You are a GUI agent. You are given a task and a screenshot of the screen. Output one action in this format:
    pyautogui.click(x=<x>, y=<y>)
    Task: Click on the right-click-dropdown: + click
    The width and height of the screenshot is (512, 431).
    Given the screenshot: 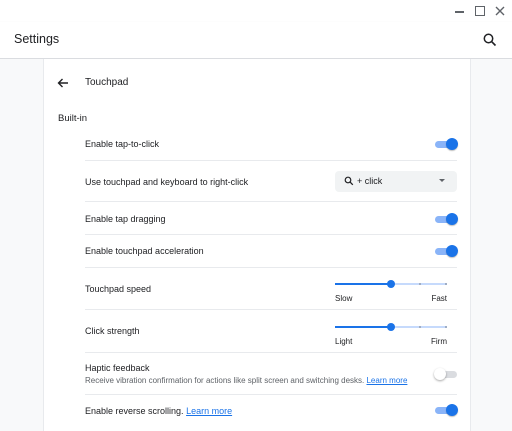 What is the action you would take?
    pyautogui.click(x=396, y=181)
    